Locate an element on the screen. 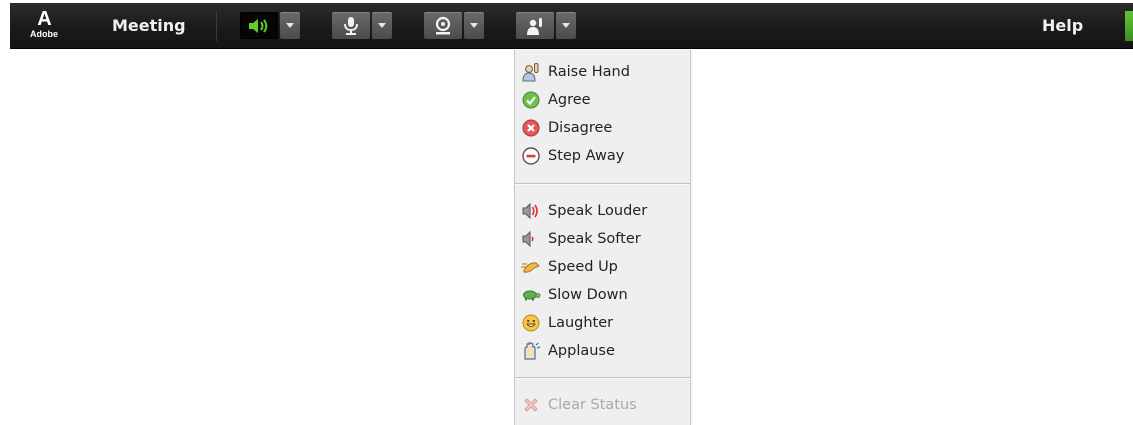 The width and height of the screenshot is (1133, 425). menu-divider is located at coordinates (216, 26).